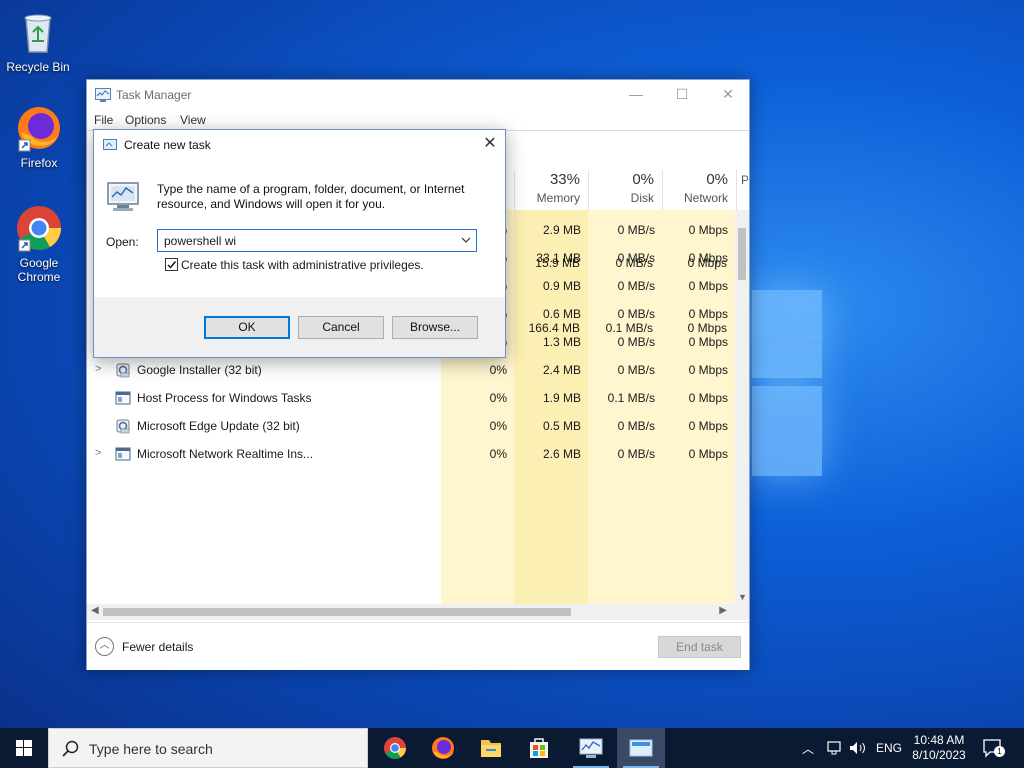  I want to click on chevron-up-icon: ︿, so click(808, 748).